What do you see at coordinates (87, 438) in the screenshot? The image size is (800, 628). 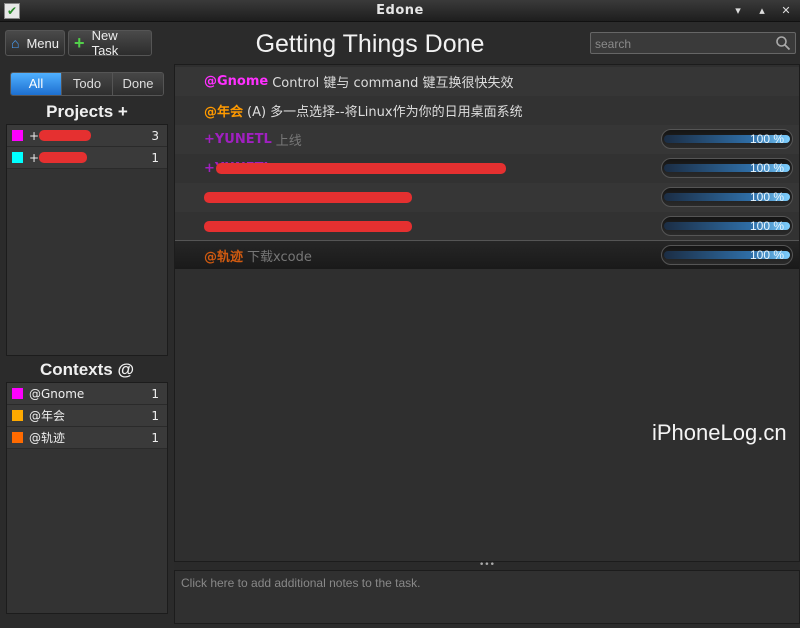 I see `context-item: @轨迹 1` at bounding box center [87, 438].